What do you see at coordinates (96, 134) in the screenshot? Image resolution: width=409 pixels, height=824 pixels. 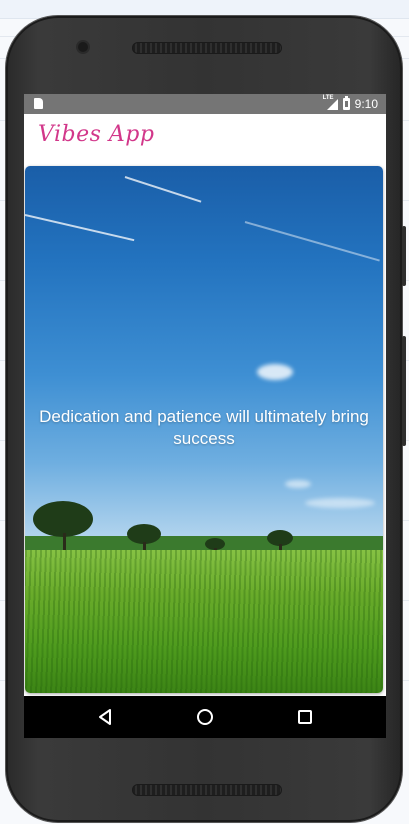 I see `app-title: Vibes App` at bounding box center [96, 134].